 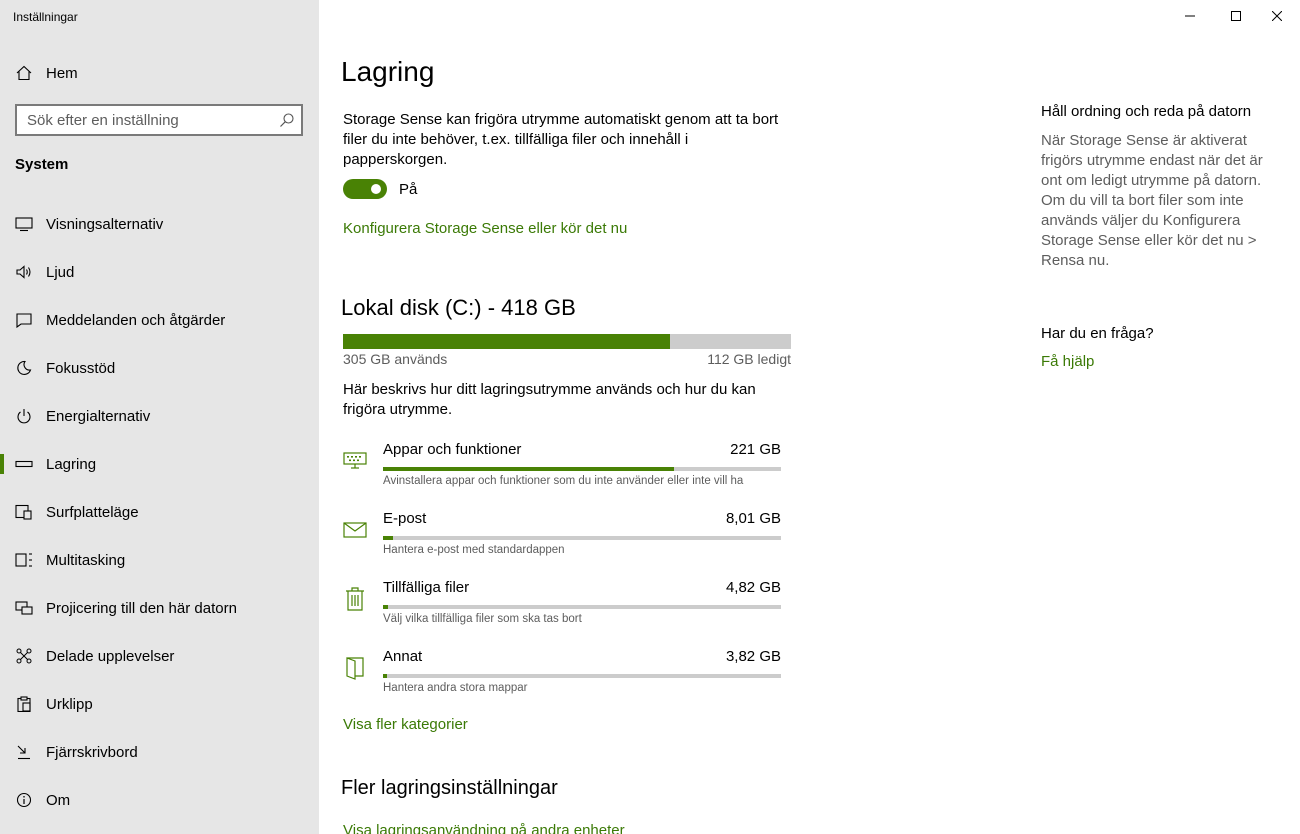 I want to click on category-size: 8,01 GB, so click(x=753, y=518).